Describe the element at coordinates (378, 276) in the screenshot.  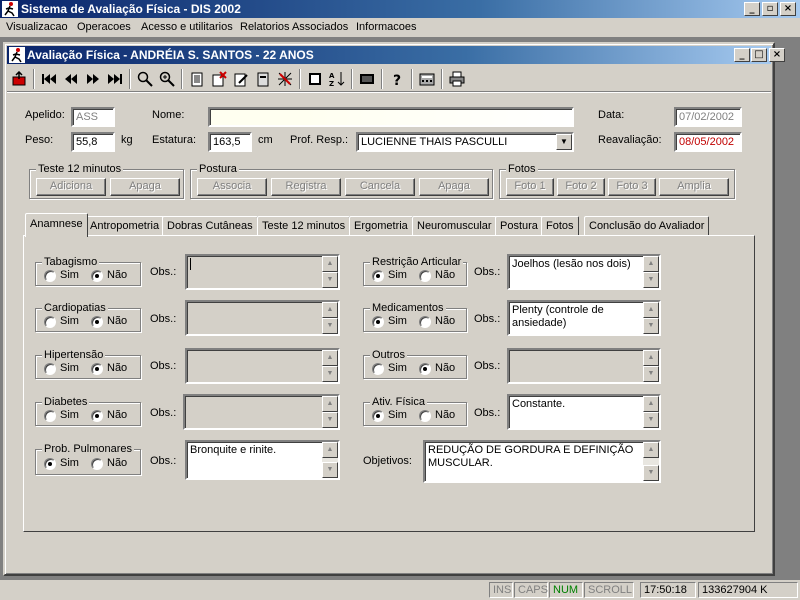
I see `restricao-sim-radio` at that location.